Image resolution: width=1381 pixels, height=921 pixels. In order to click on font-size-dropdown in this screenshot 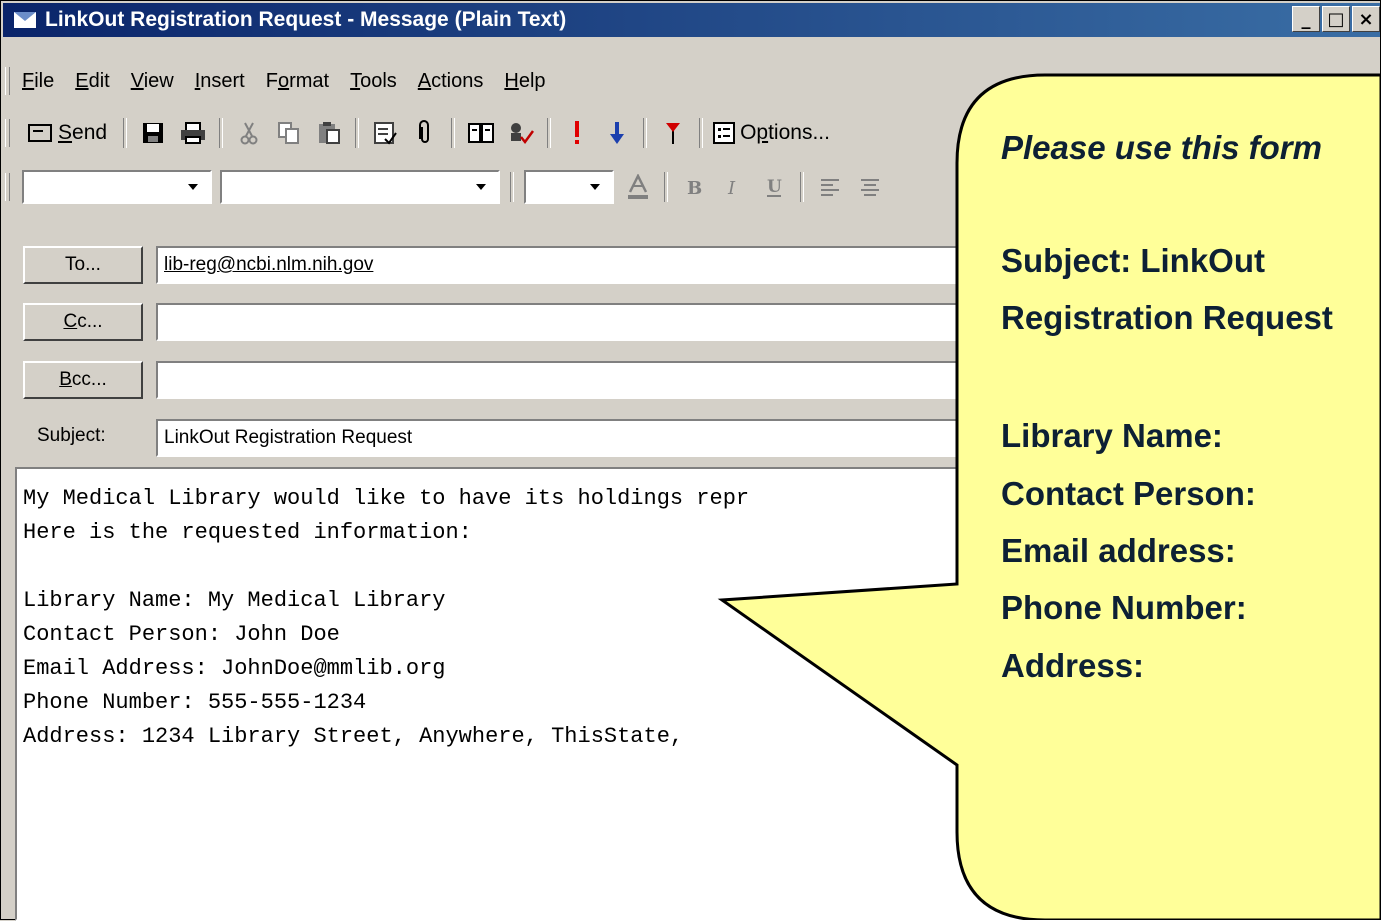, I will do `click(569, 187)`.